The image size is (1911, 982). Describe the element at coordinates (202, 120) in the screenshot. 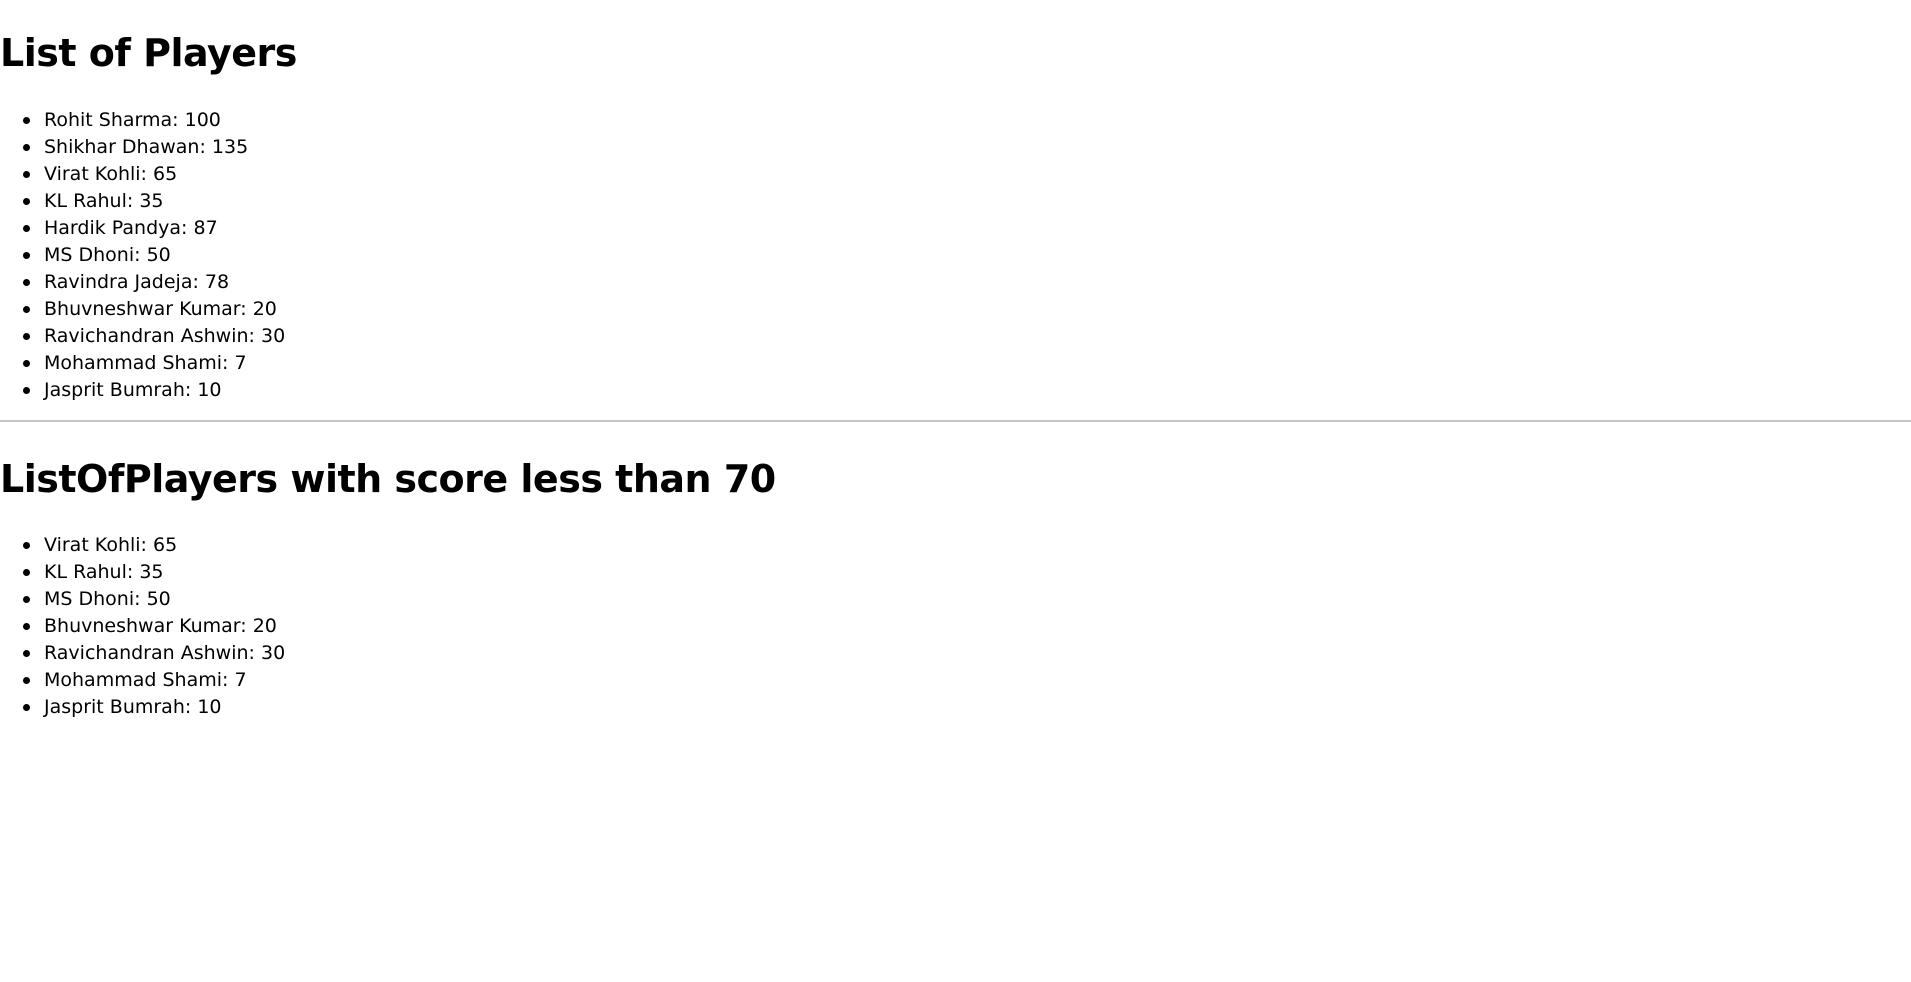

I see `player-score: 100` at that location.